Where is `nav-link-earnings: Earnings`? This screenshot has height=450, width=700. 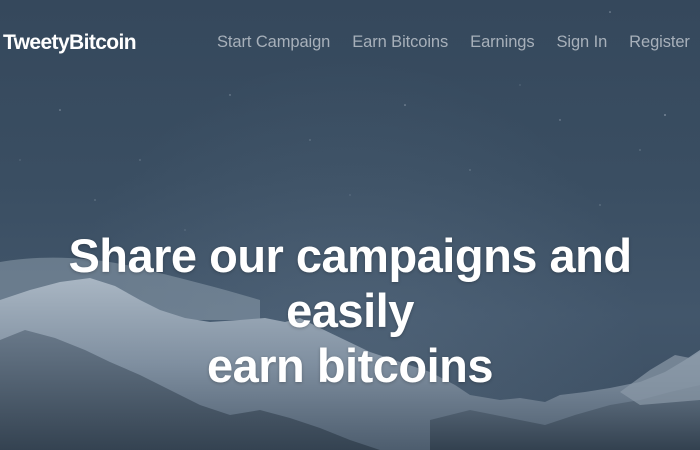
nav-link-earnings: Earnings is located at coordinates (502, 42).